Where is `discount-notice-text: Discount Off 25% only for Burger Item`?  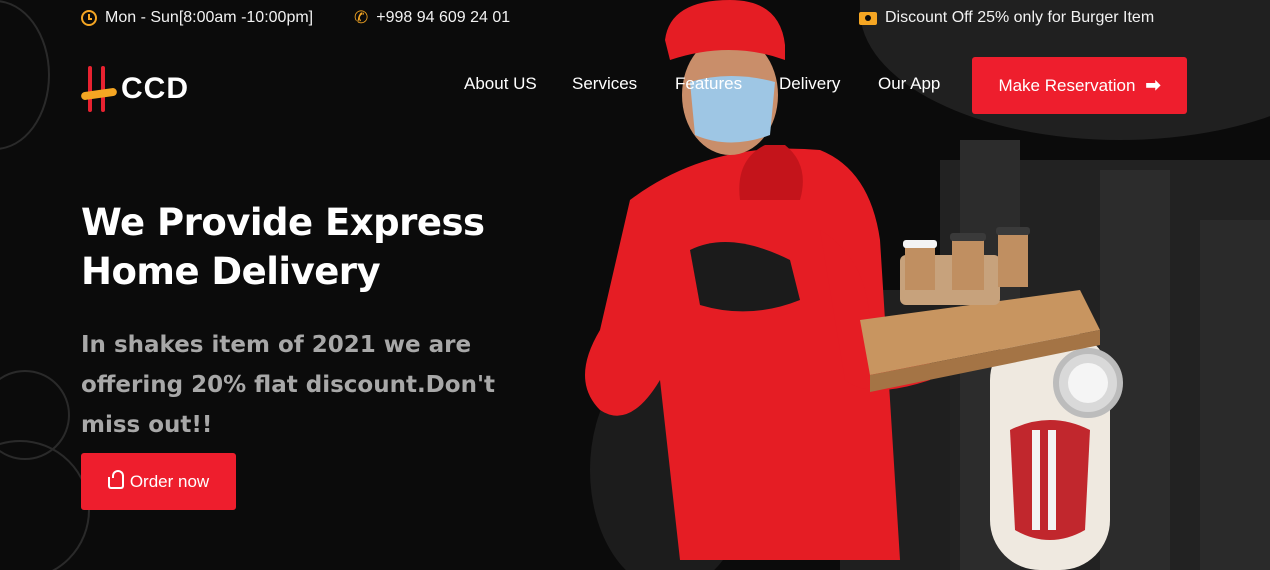
discount-notice-text: Discount Off 25% only for Burger Item is located at coordinates (1020, 17).